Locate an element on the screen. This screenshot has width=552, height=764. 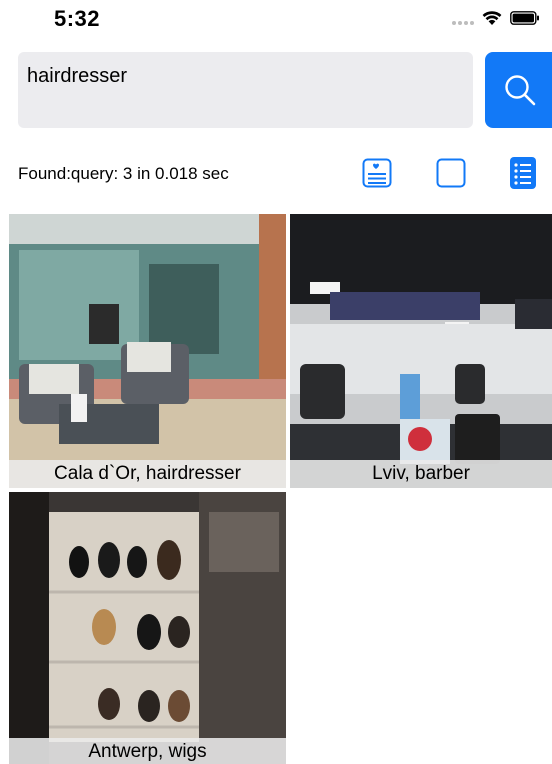
grid-view-icon is located at coordinates (451, 173).